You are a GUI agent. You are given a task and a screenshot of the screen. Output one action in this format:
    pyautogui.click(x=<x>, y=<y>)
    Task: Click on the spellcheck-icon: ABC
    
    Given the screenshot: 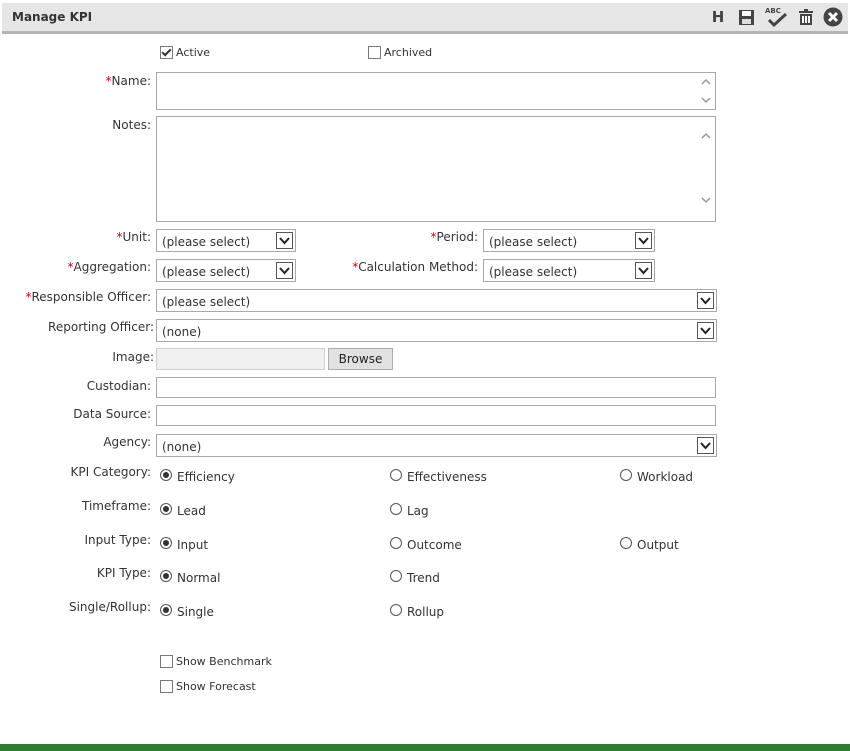 What is the action you would take?
    pyautogui.click(x=777, y=17)
    